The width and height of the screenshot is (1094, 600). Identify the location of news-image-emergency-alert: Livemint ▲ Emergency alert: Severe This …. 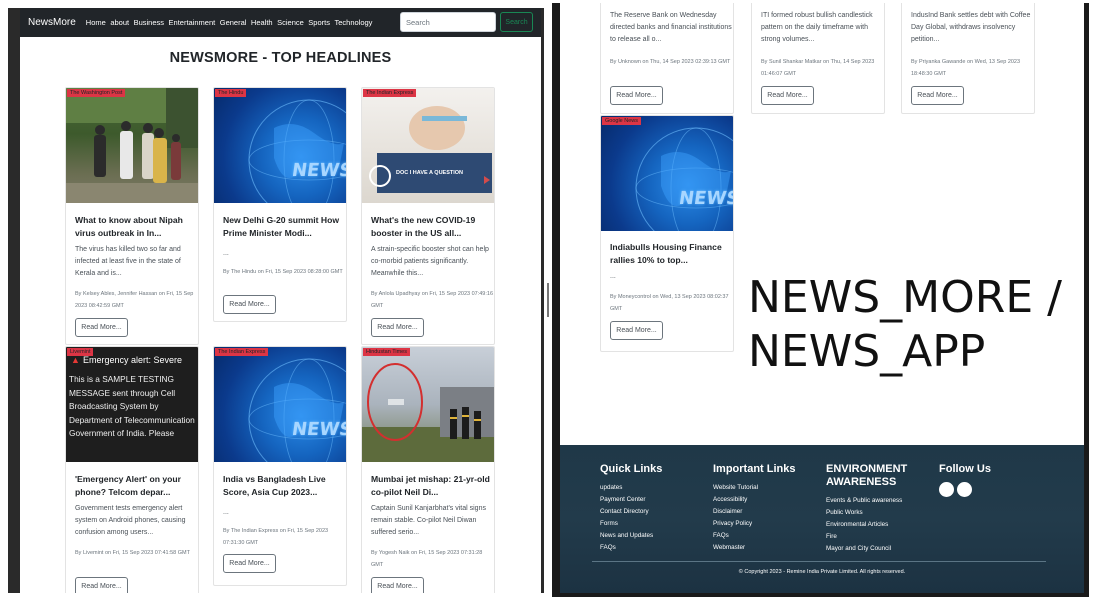
(132, 404).